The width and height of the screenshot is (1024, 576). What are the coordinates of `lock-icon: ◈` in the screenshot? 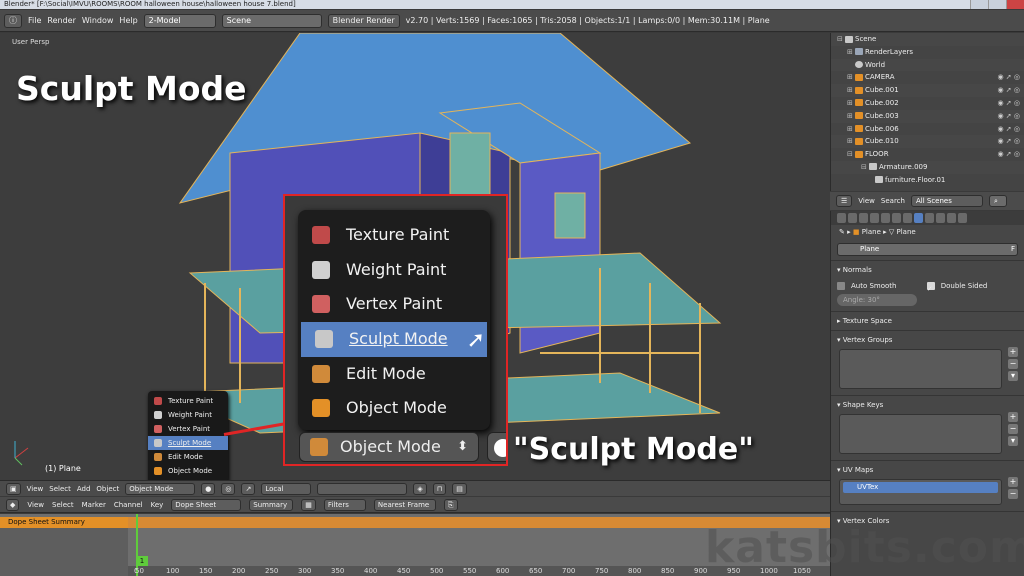 It's located at (420, 488).